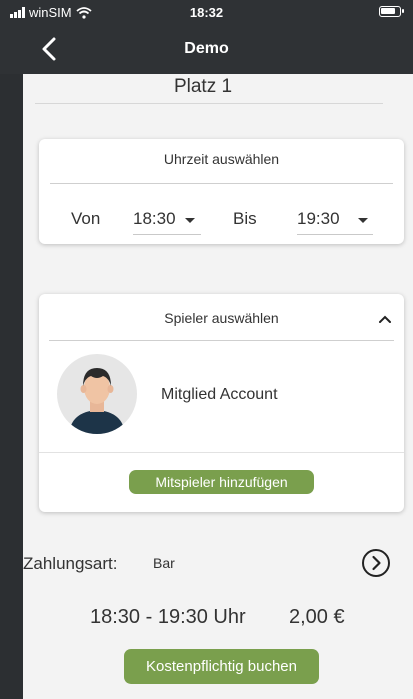  What do you see at coordinates (168, 617) in the screenshot?
I see `booking-time-range: 18:30 - 19:30 Uhr` at bounding box center [168, 617].